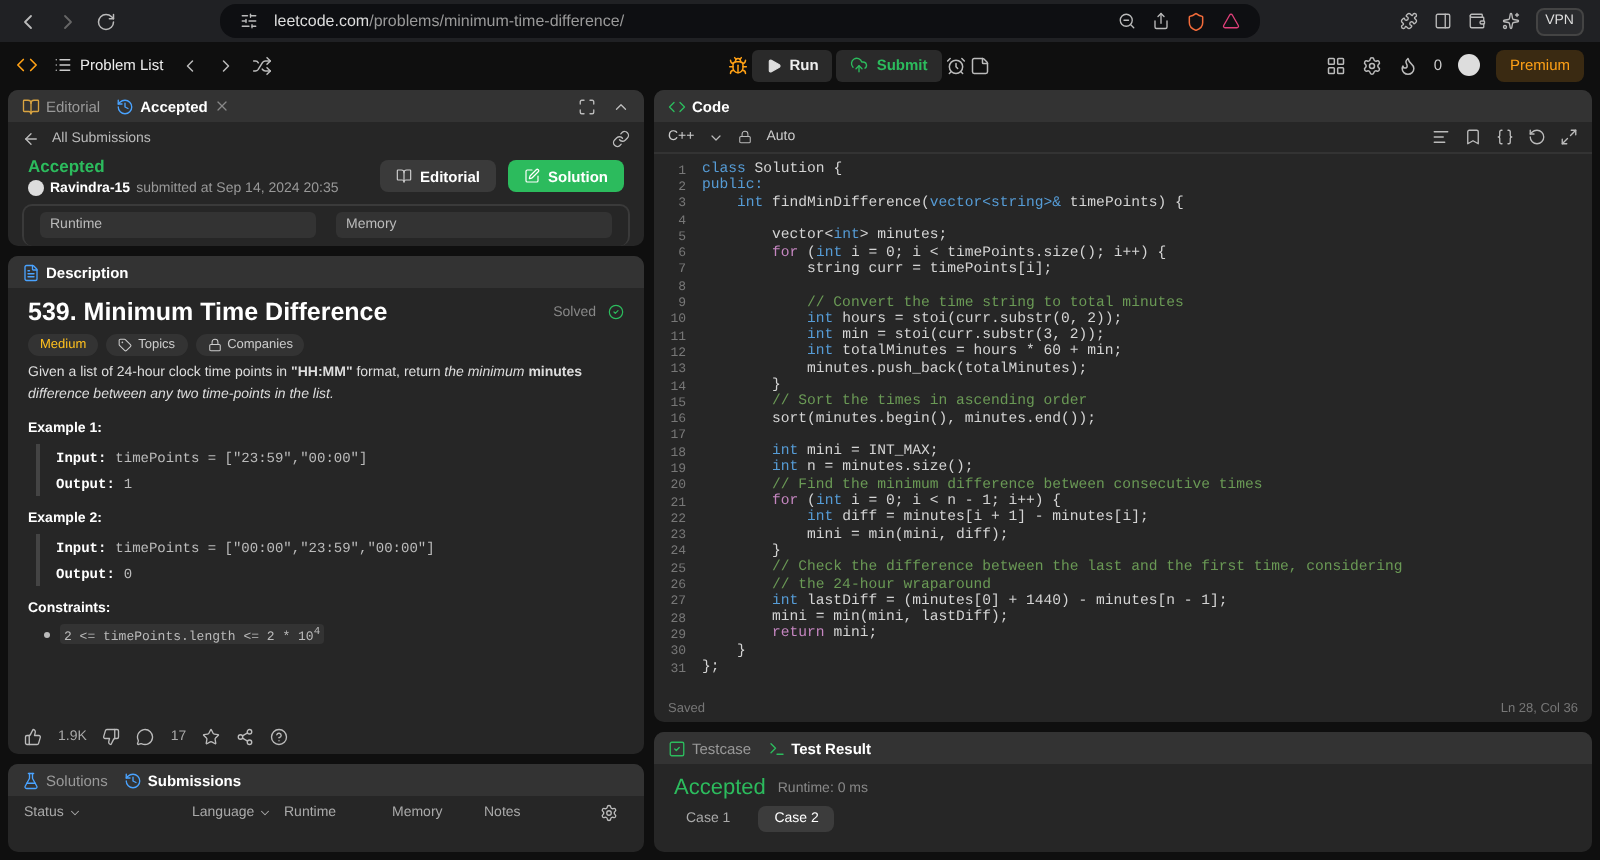 The height and width of the screenshot is (860, 1600). I want to click on wallet-icon, so click(1476, 21).